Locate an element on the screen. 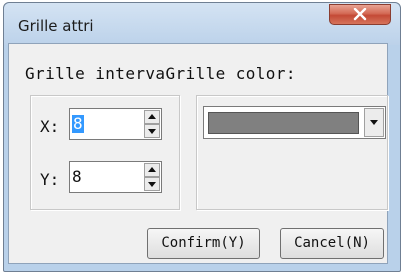 The height and width of the screenshot is (279, 408). close-button is located at coordinates (360, 14).